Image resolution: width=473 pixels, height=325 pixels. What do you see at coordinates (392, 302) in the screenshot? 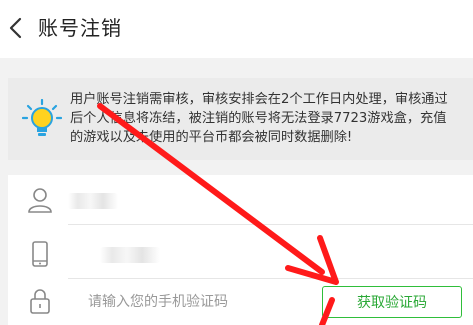
I see `get-code-button: 获取验证码` at bounding box center [392, 302].